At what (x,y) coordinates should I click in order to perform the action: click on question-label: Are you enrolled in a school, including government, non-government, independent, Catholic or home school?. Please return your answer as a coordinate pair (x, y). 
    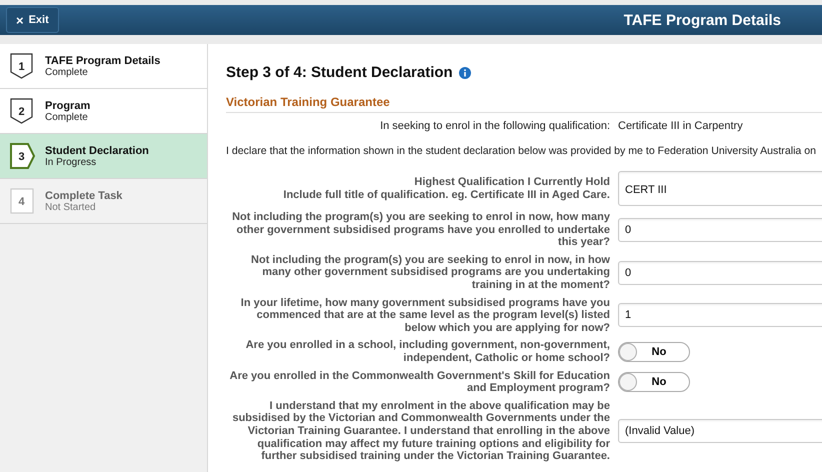
    Looking at the image, I should click on (427, 352).